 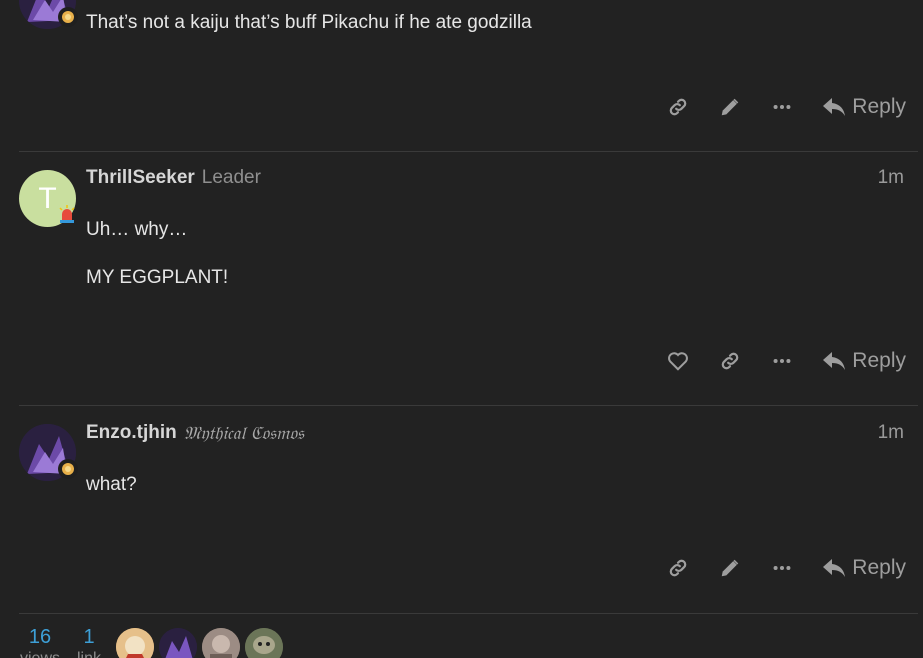 What do you see at coordinates (67, 214) in the screenshot?
I see `siren-flair-icon` at bounding box center [67, 214].